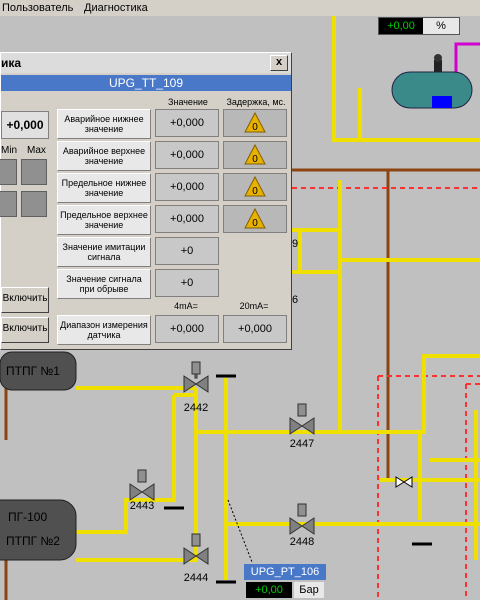  Describe the element at coordinates (25, 330) in the screenshot. I see `enable-button-2: Включить` at that location.